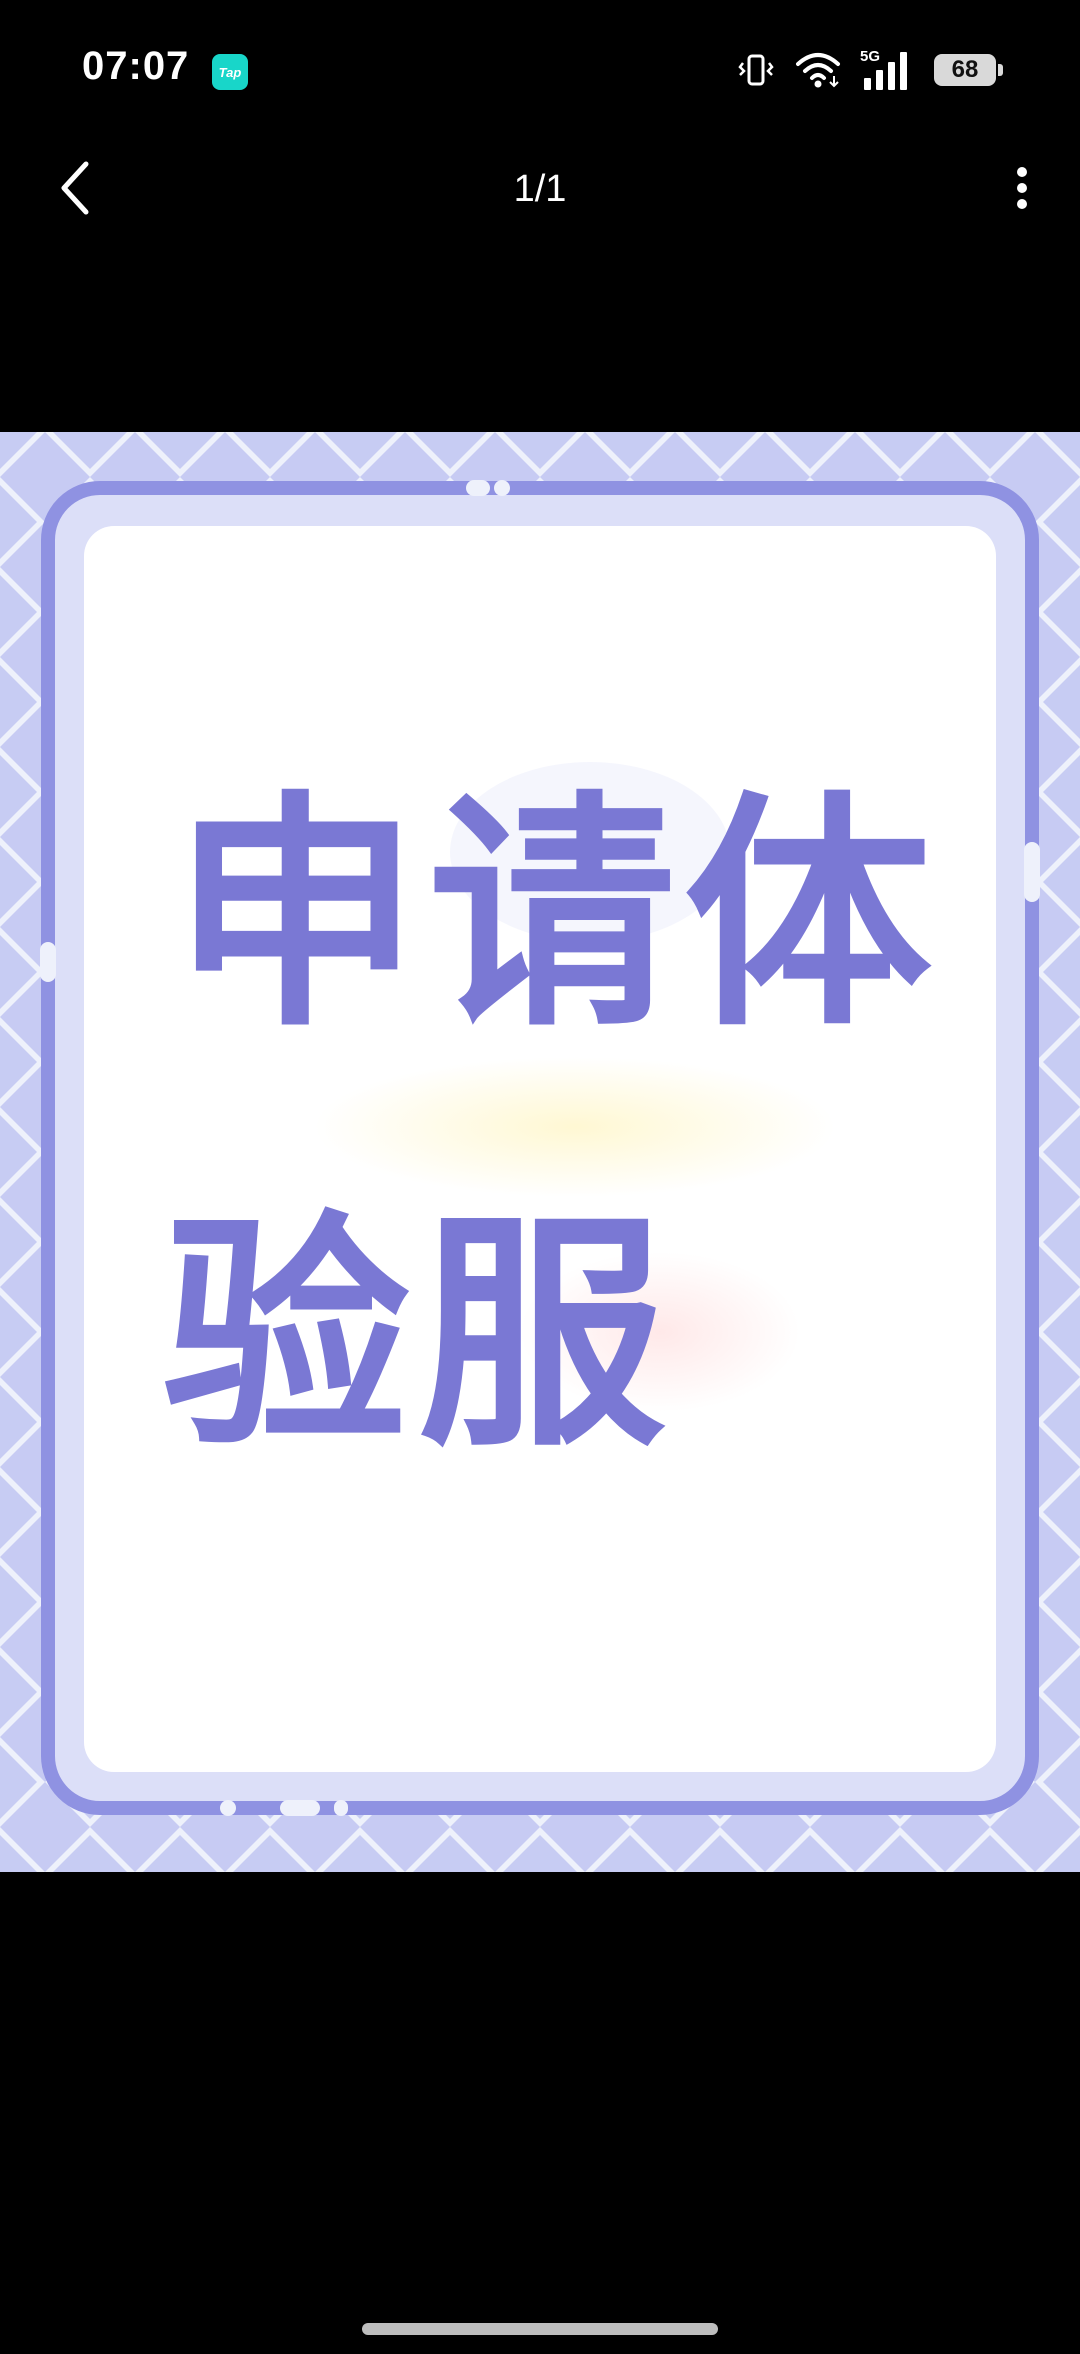 This screenshot has width=1080, height=2354. Describe the element at coordinates (540, 2329) in the screenshot. I see `home-indicator` at that location.